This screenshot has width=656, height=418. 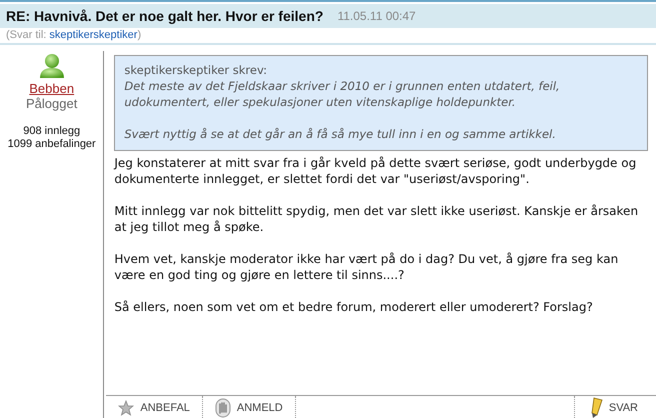 I want to click on quote-header: skeptikerskeptiker skrev:, so click(x=196, y=70).